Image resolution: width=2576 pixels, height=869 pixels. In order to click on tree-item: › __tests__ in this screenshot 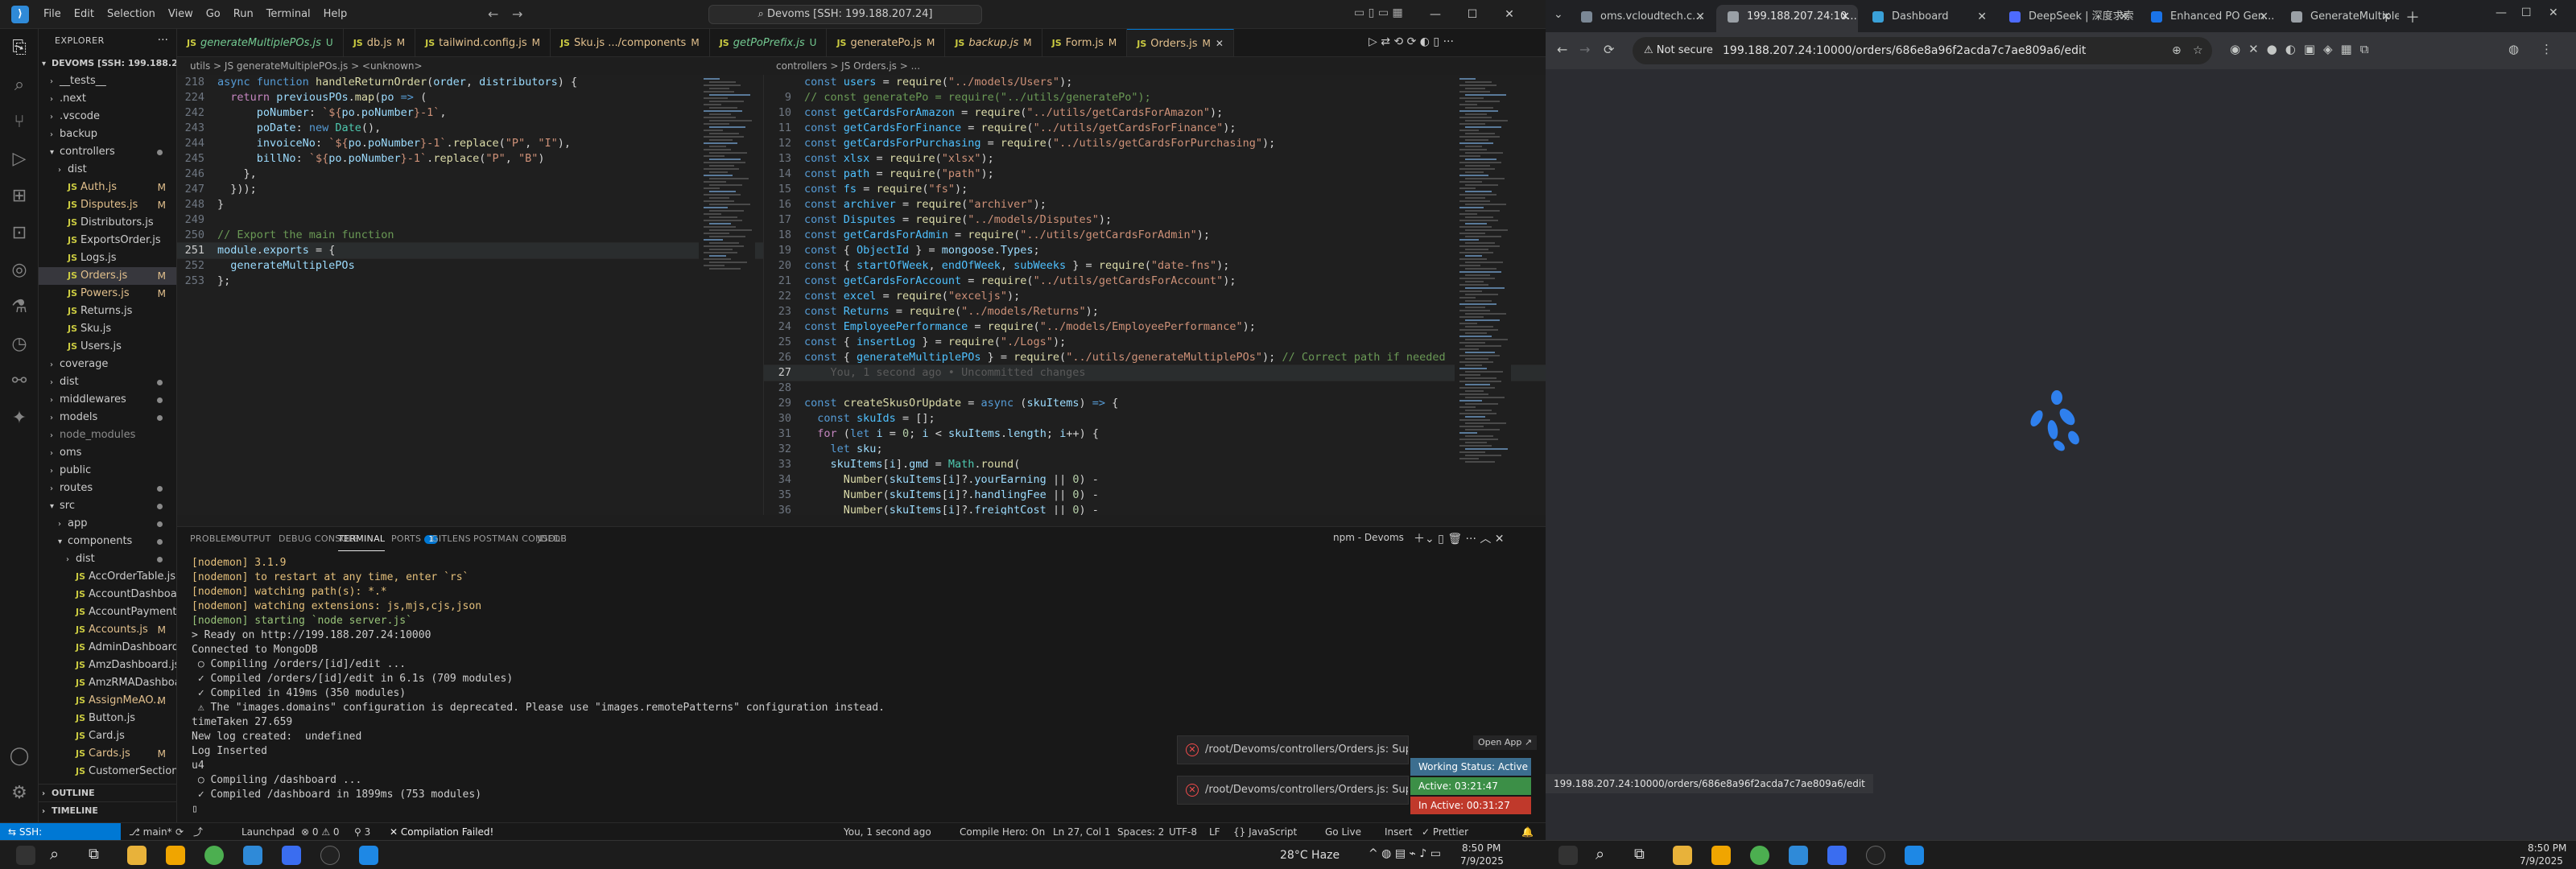, I will do `click(107, 81)`.